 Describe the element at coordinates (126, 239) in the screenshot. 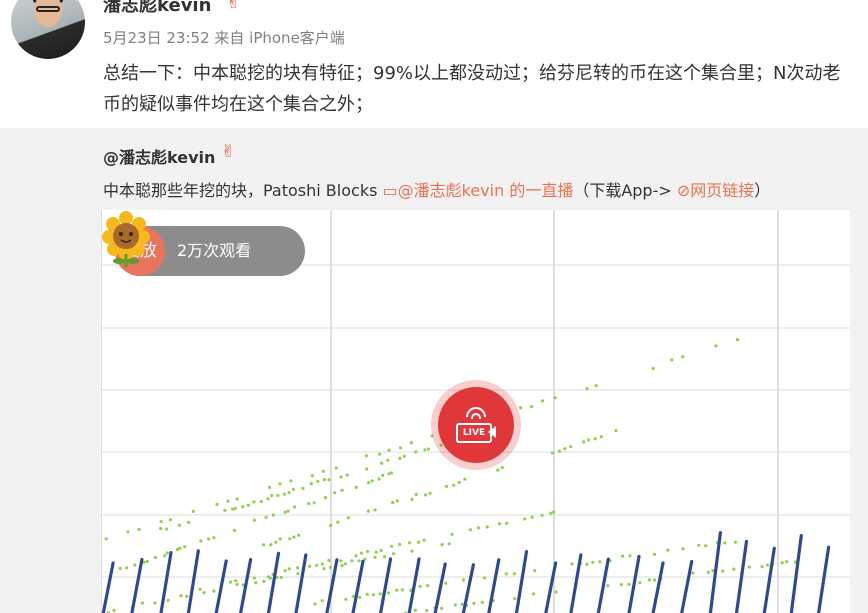

I see `sunflower-icon` at that location.